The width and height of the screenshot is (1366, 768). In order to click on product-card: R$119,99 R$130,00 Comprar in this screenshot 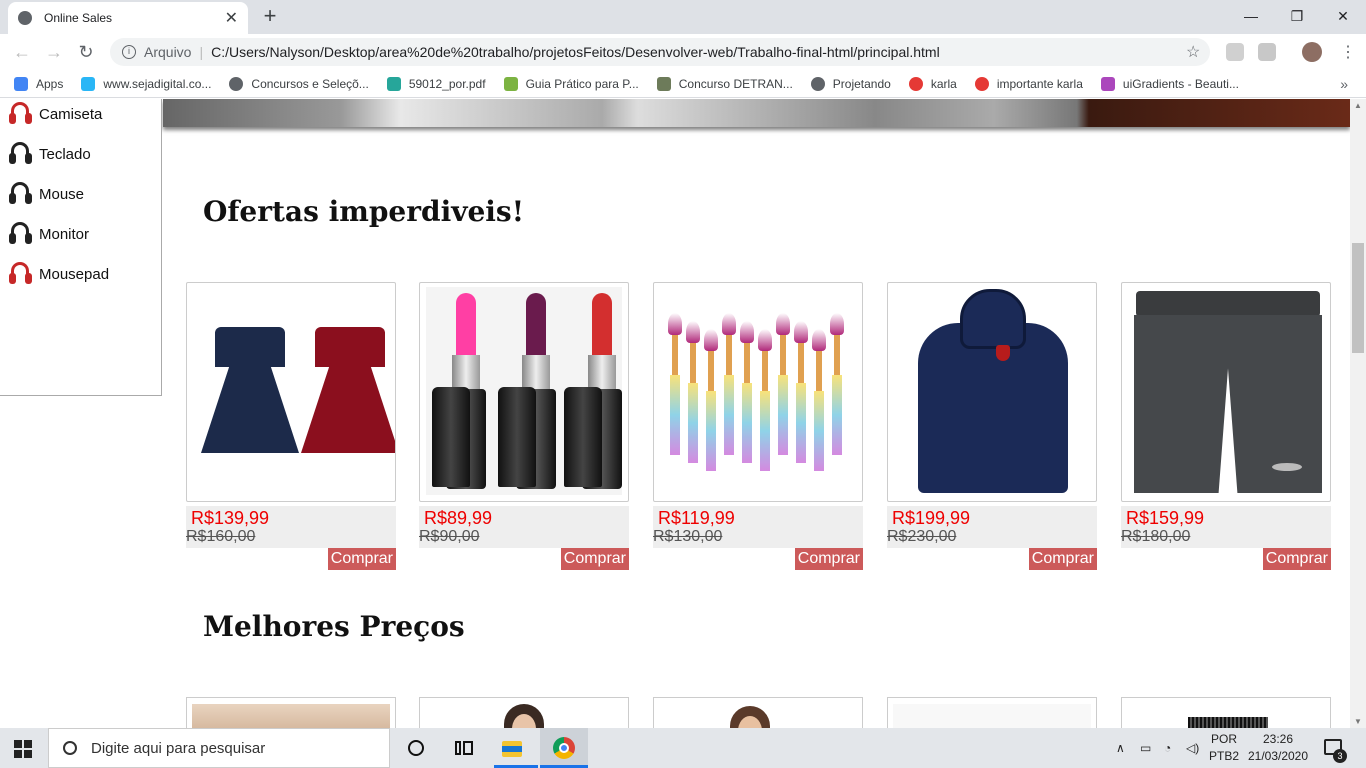, I will do `click(758, 426)`.